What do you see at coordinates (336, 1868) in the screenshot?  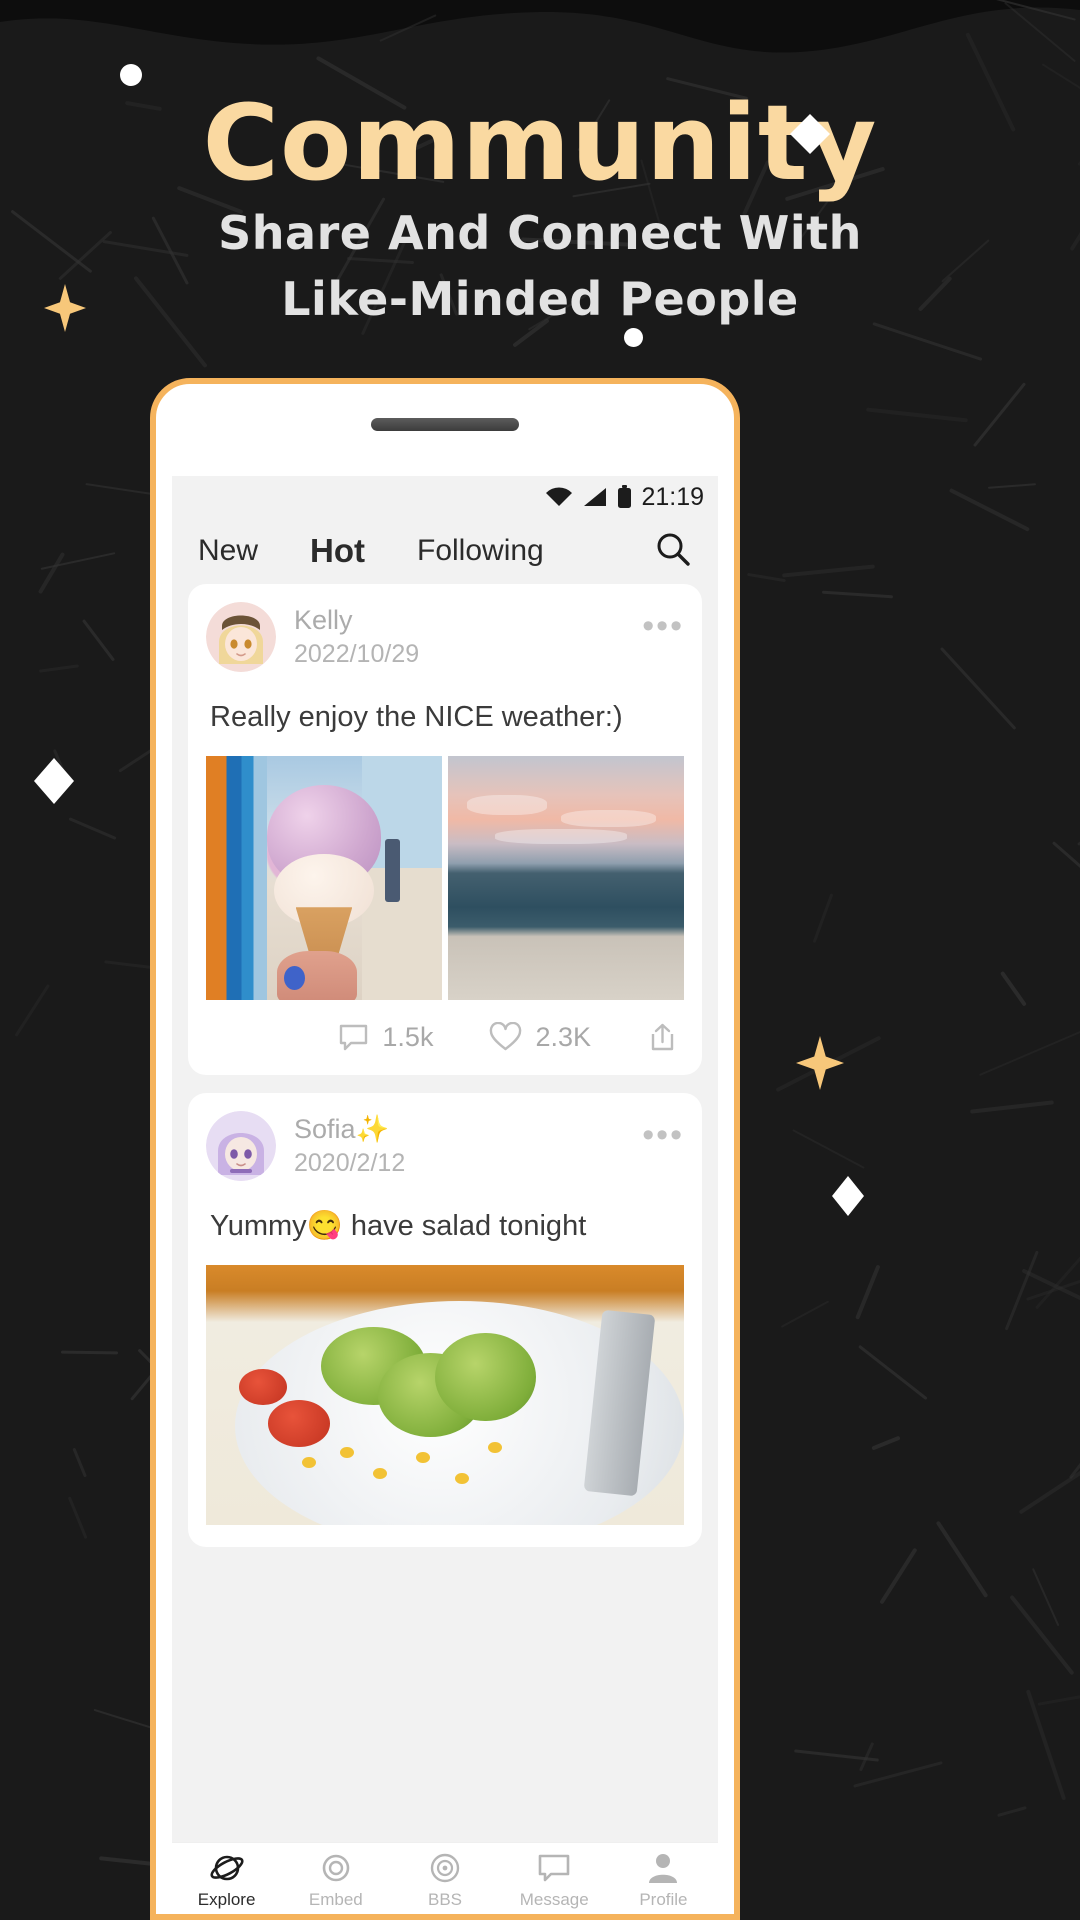 I see `circle-icon` at bounding box center [336, 1868].